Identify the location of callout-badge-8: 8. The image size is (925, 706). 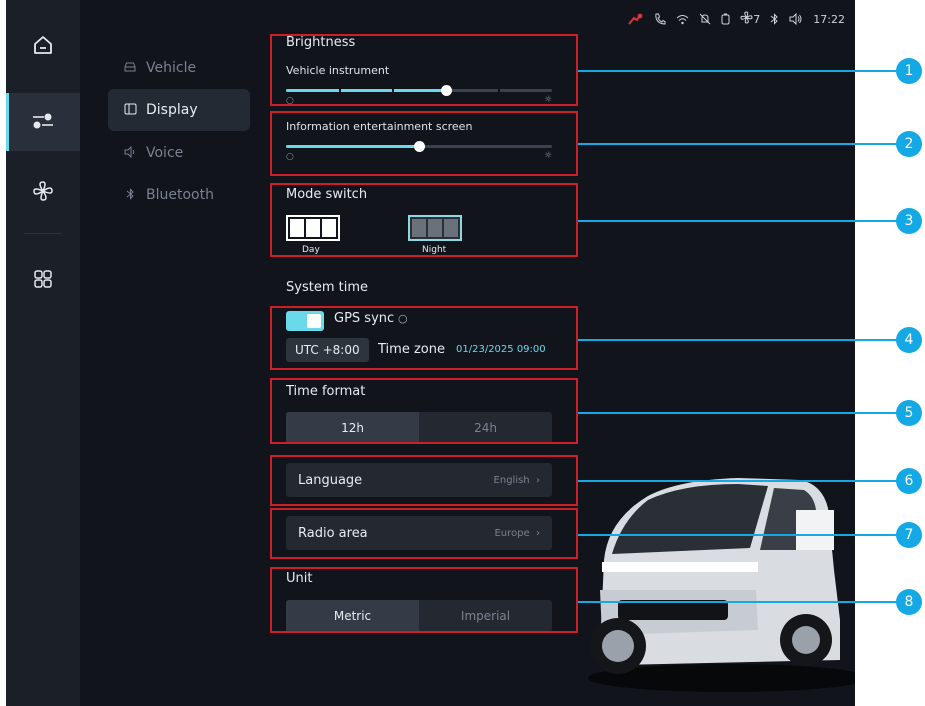
(909, 602).